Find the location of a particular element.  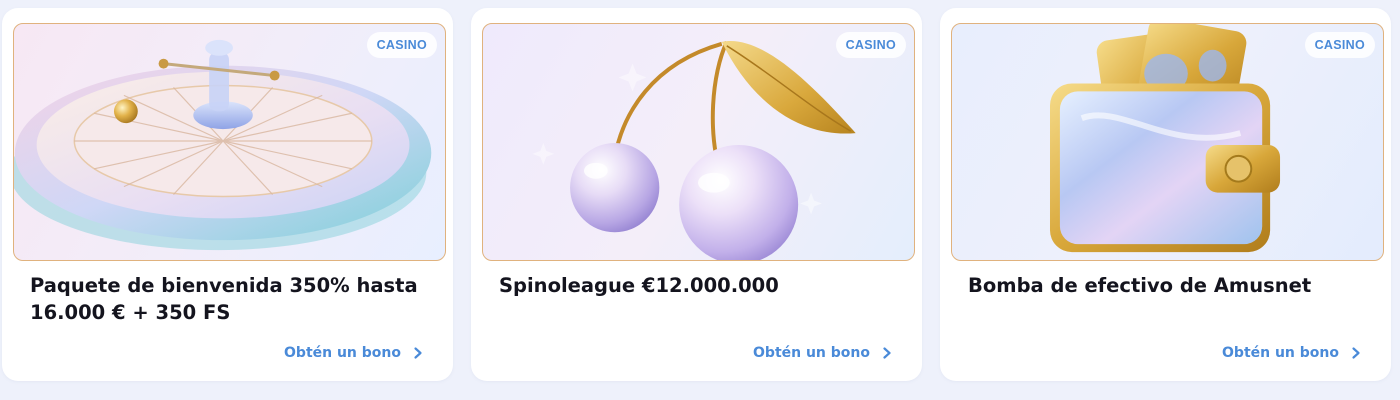

wallet-image is located at coordinates (1165, 138).